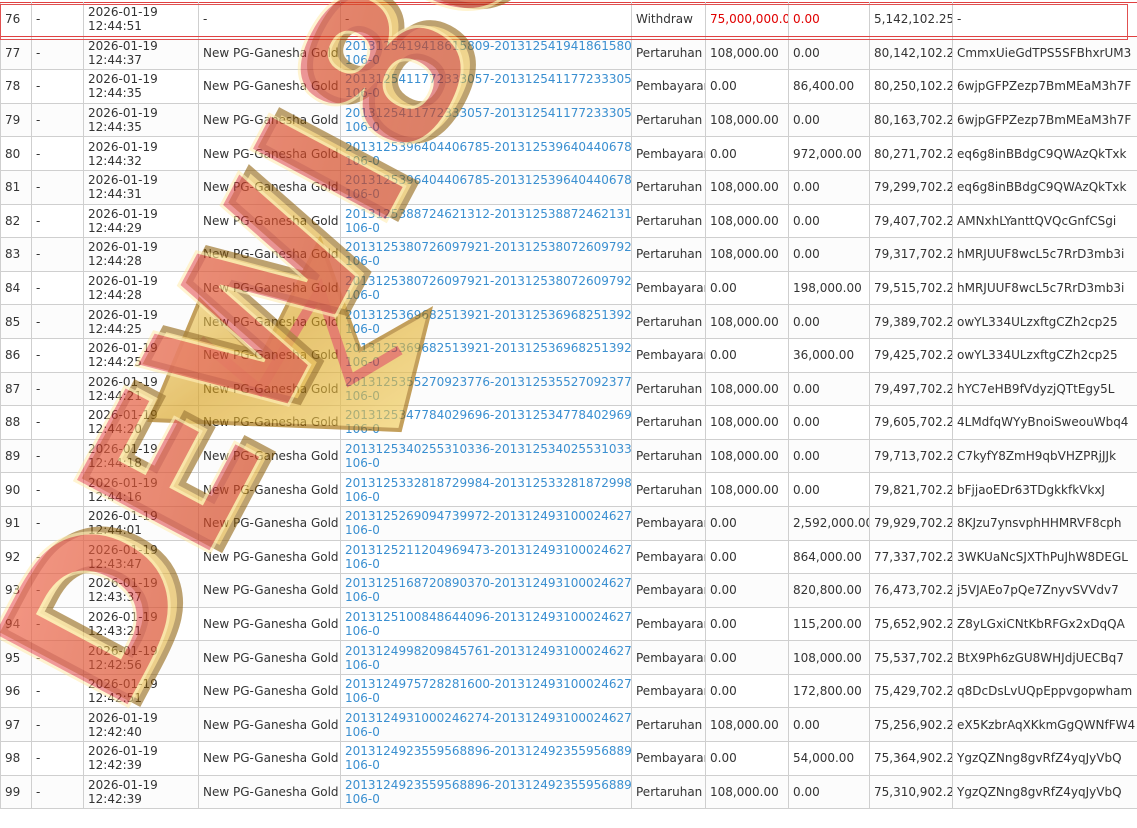 This screenshot has height=828, width=1137. Describe the element at coordinates (141, 254) in the screenshot. I see `row-datetime: 2026-01-19 12:44:28` at that location.